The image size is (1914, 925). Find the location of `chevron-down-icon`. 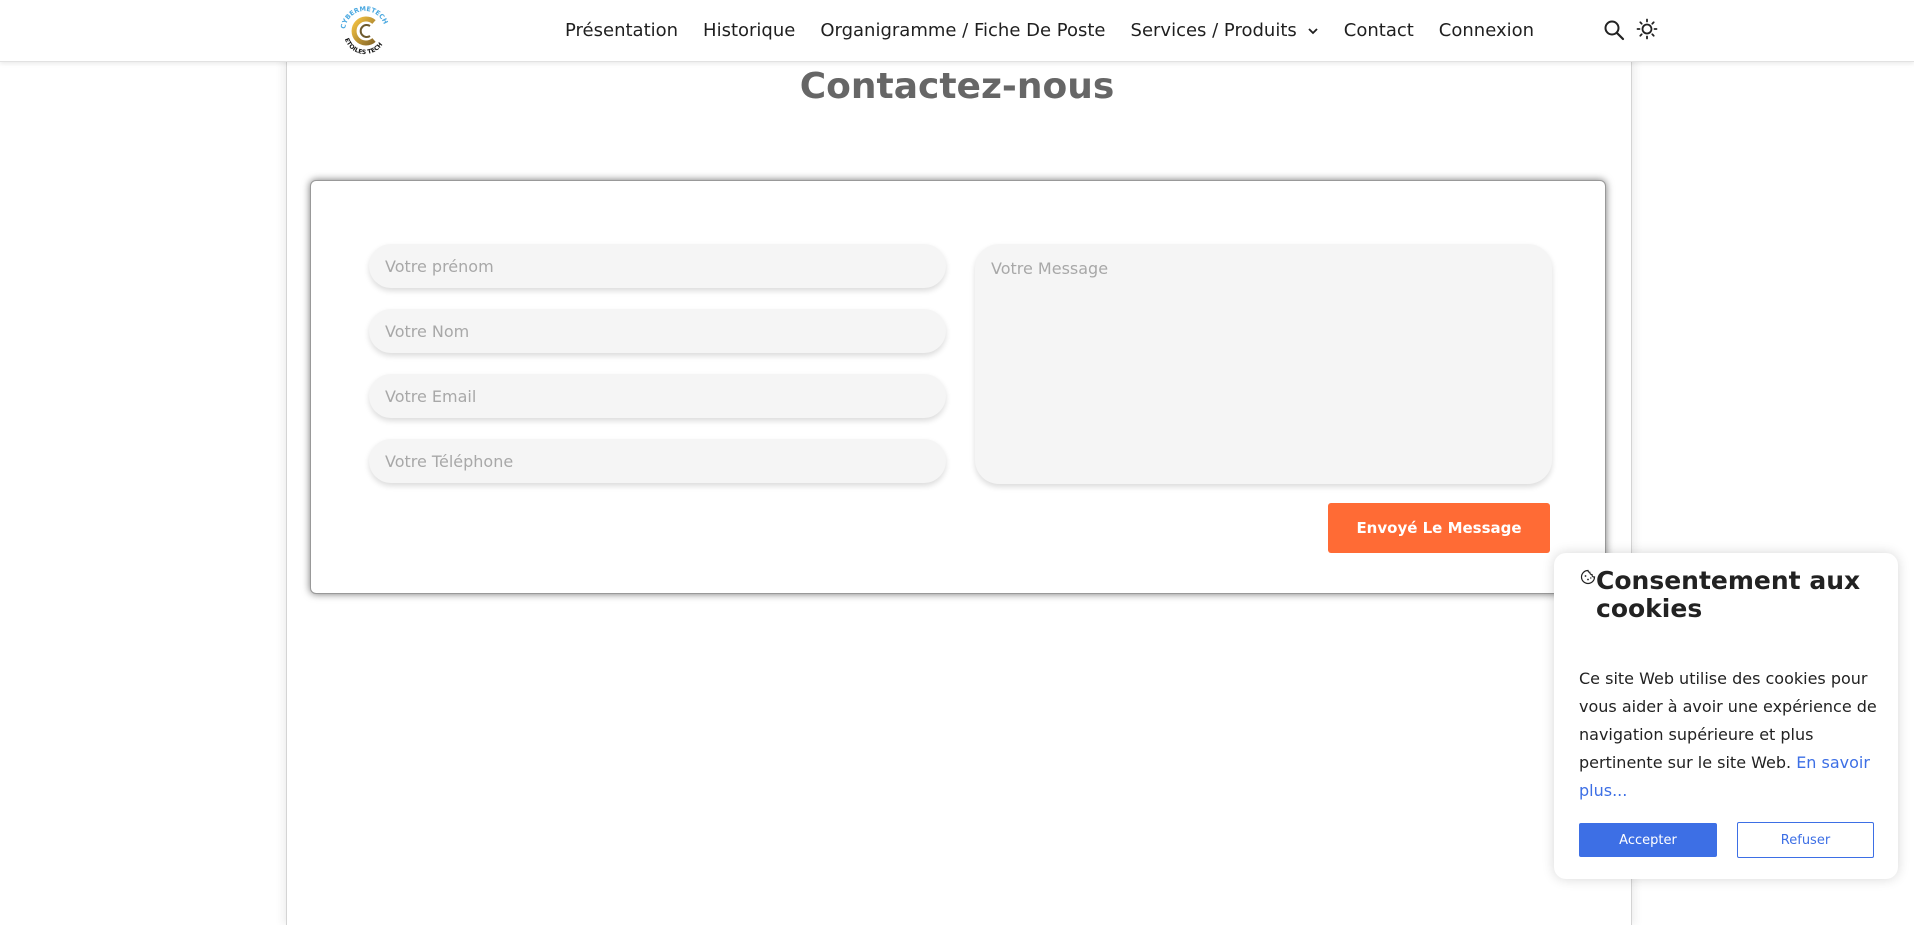

chevron-down-icon is located at coordinates (1313, 30).